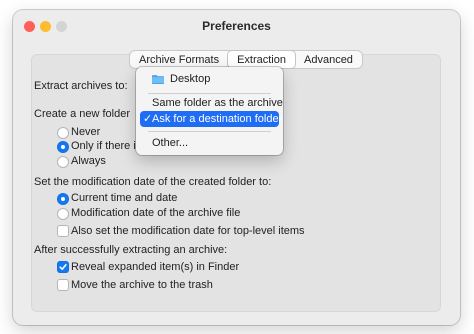 Image resolution: width=474 pixels, height=334 pixels. Describe the element at coordinates (88, 161) in the screenshot. I see `radio-always-label: Always` at that location.